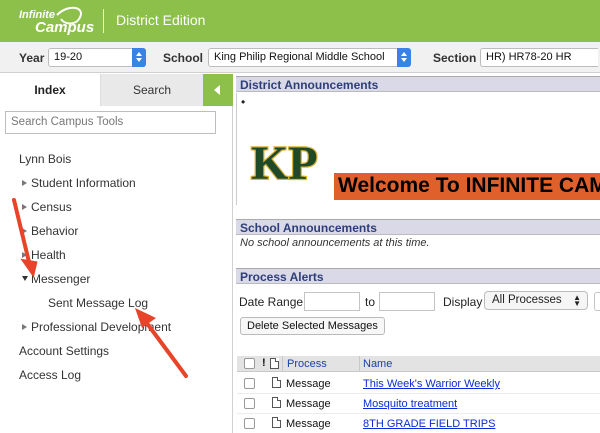 This screenshot has height=433, width=600. What do you see at coordinates (529, 57) in the screenshot?
I see `section-select-value: HR) HR78-20 HR` at bounding box center [529, 57].